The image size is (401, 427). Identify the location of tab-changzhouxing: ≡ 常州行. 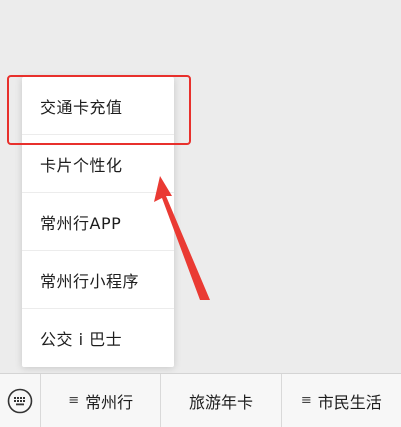
(101, 400).